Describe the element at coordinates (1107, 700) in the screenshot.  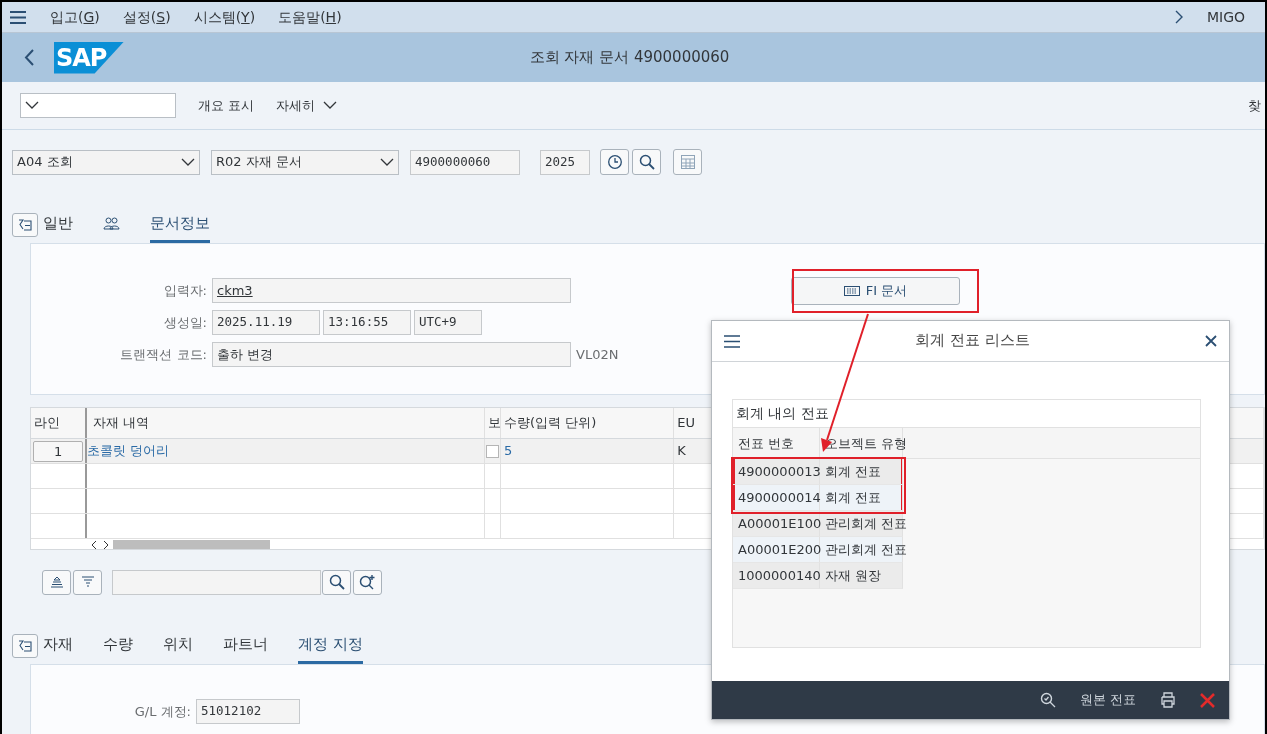
I see `original-document-button: 원본 전표` at that location.